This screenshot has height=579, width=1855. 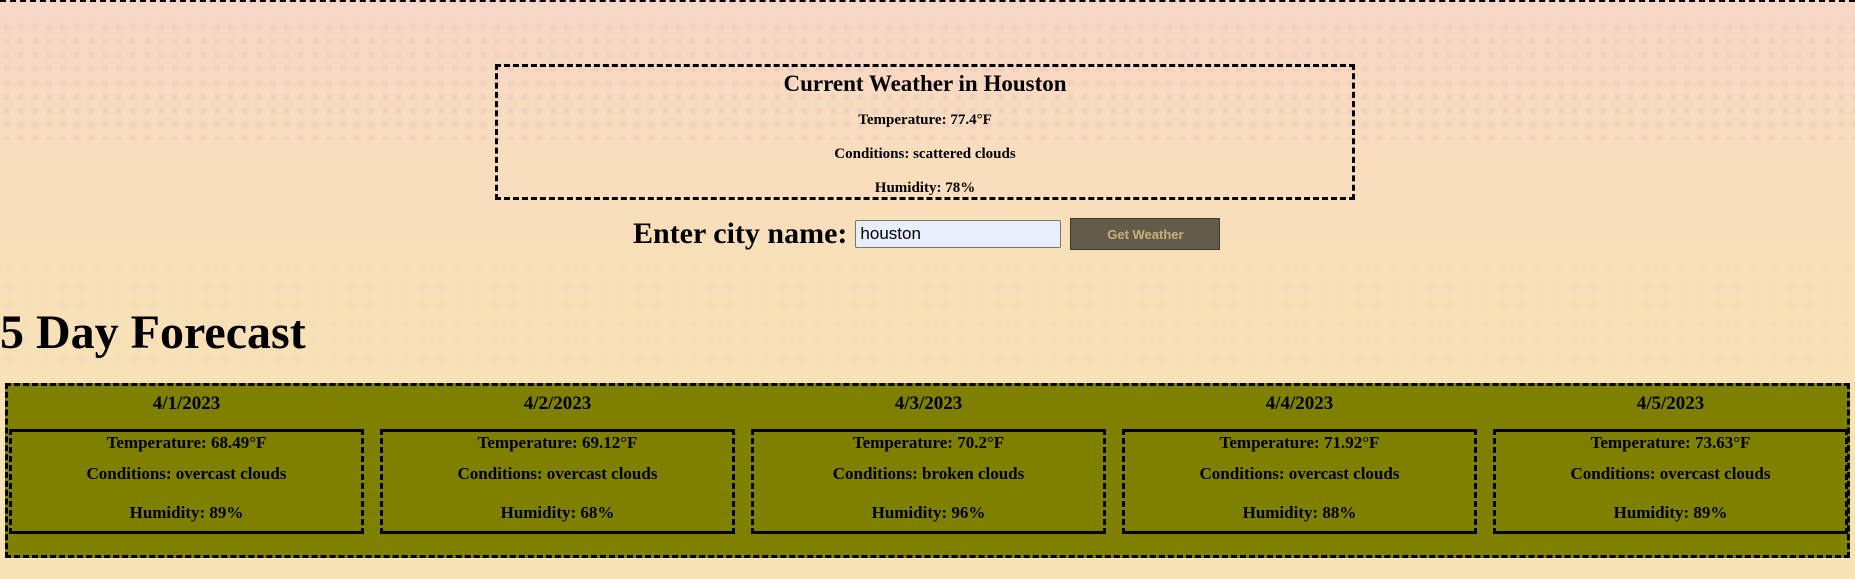 I want to click on forecast-temperature: Temperature: 71.92°F, so click(x=1299, y=442).